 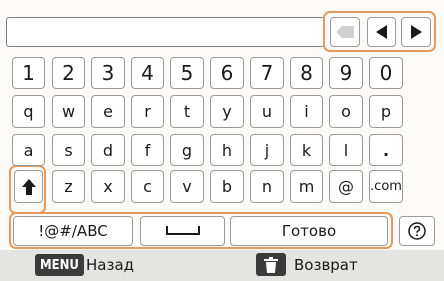 I want to click on space-icon, so click(x=182, y=230).